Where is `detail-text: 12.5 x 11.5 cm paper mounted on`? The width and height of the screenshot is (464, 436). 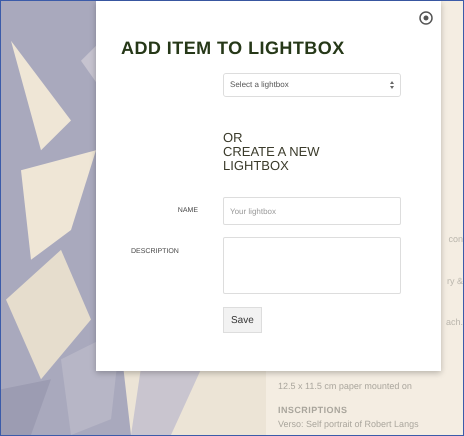 detail-text: 12.5 x 11.5 cm paper mounted on is located at coordinates (345, 386).